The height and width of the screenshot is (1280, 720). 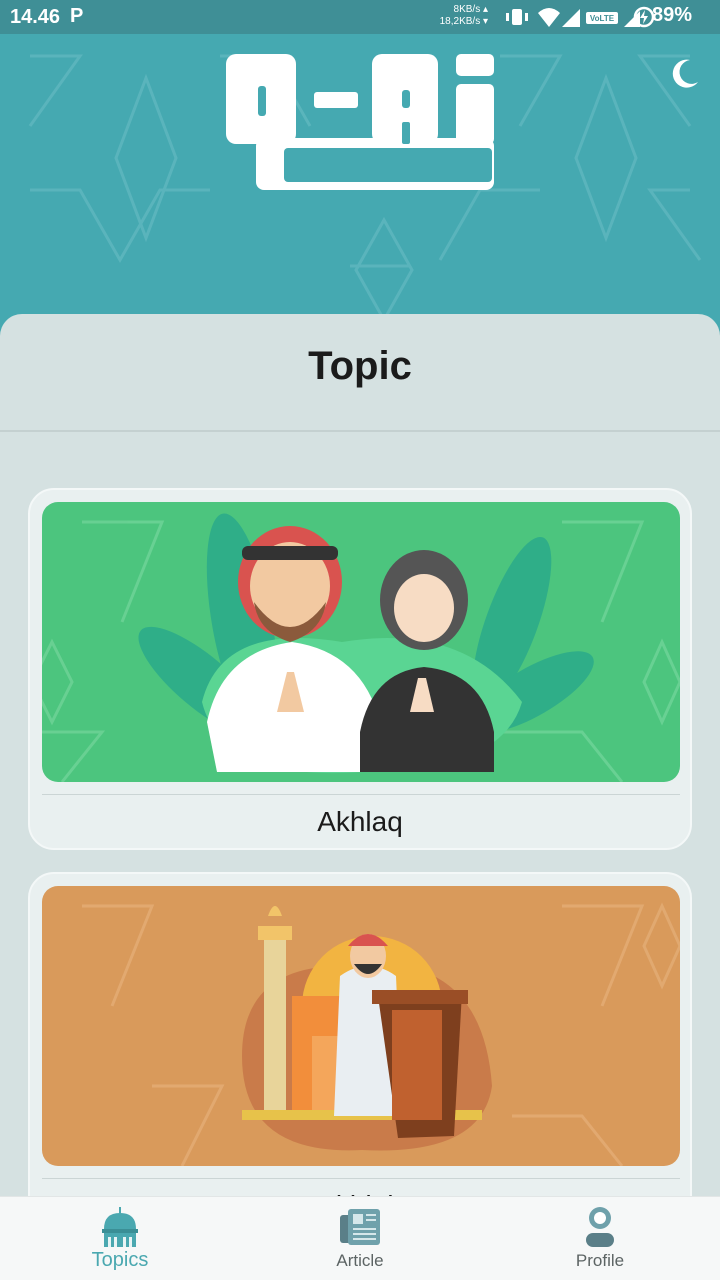 I want to click on wifi-icon, so click(x=549, y=17).